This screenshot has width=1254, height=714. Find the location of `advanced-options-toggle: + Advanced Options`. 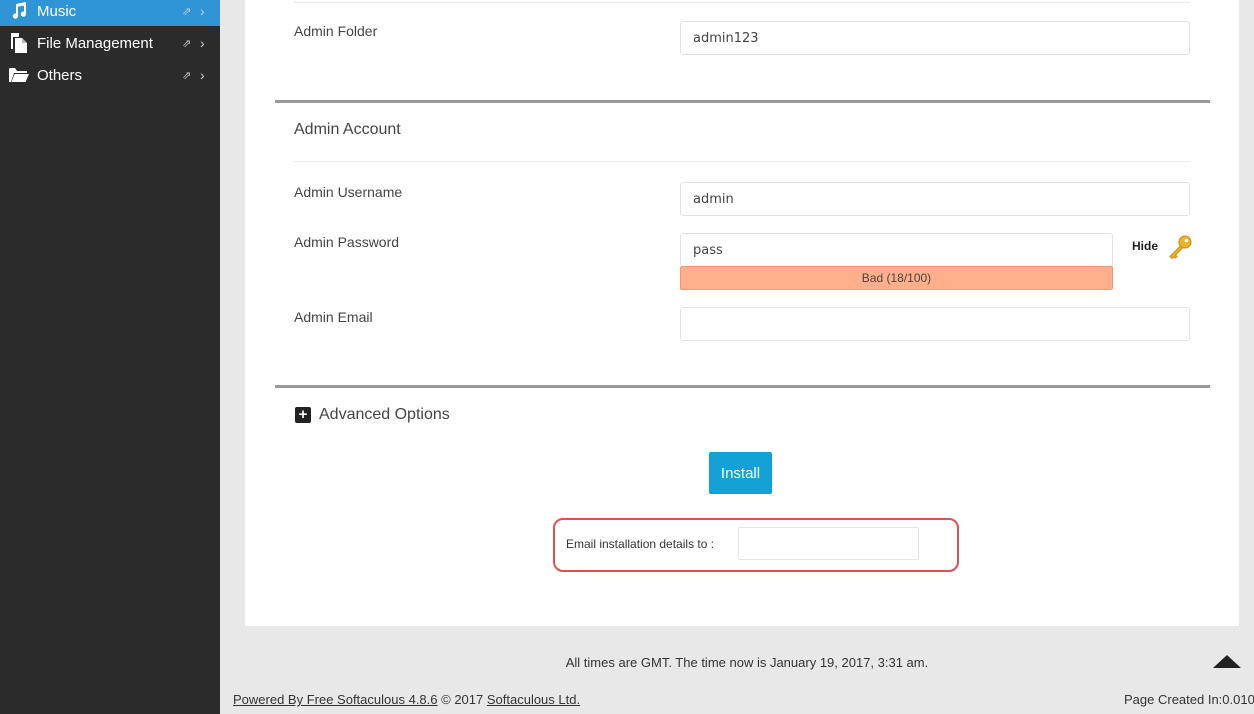

advanced-options-toggle: + Advanced Options is located at coordinates (372, 415).